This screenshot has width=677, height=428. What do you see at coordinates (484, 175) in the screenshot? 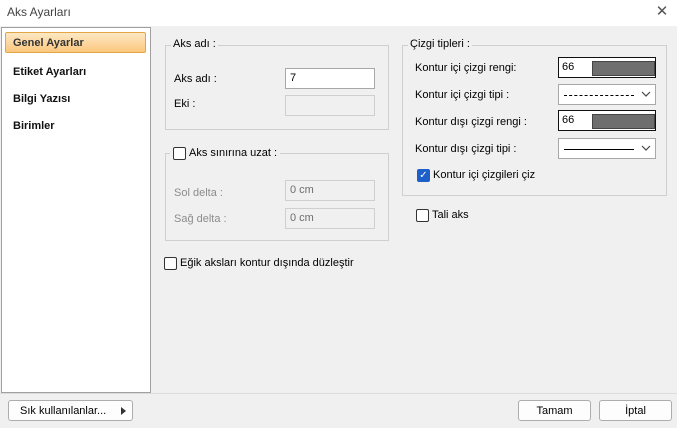
I see `kontur-ici-ciz-label: Kontur içi çizgileri çiz` at bounding box center [484, 175].